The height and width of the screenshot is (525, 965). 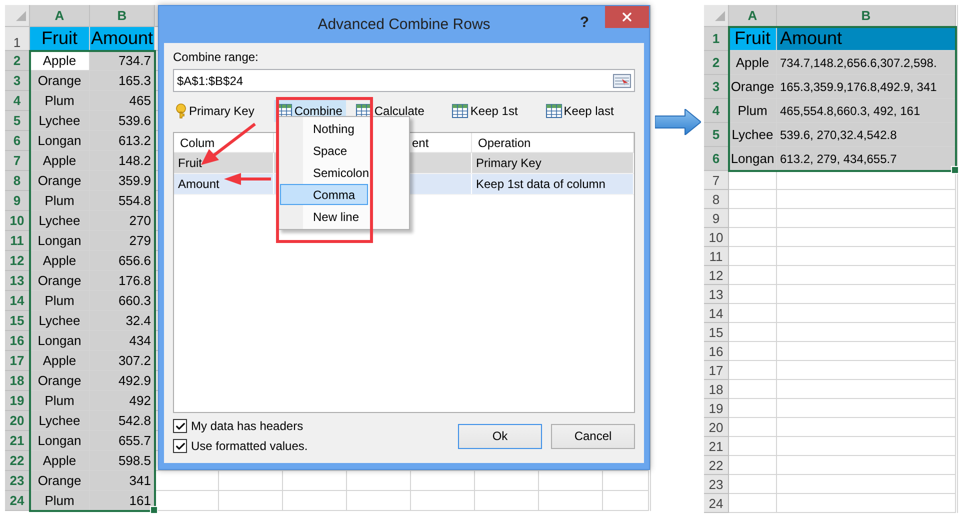 I want to click on data-cell: 434, so click(x=122, y=341).